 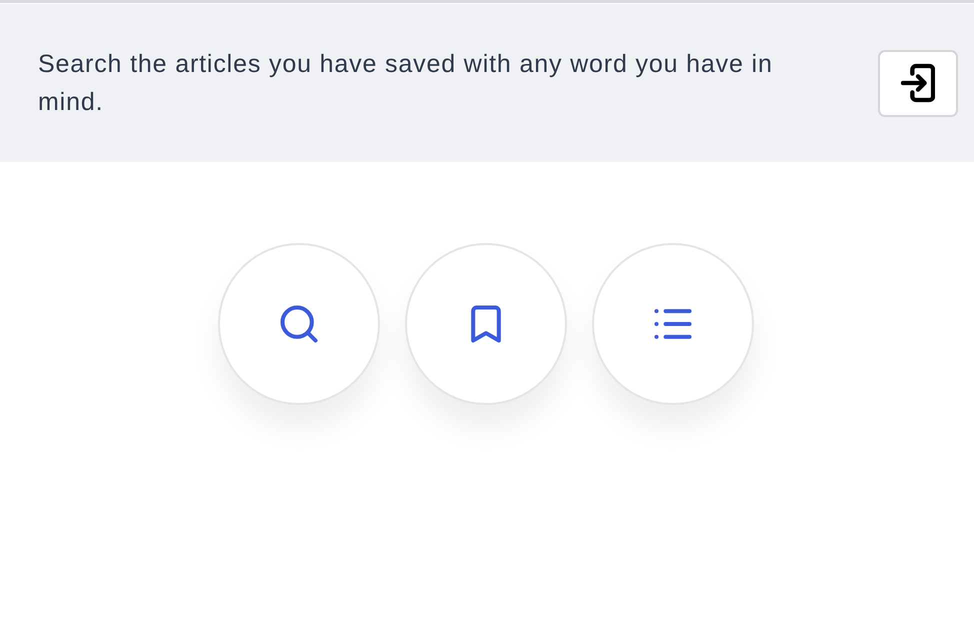 What do you see at coordinates (918, 83) in the screenshot?
I see `sign-in-button` at bounding box center [918, 83].